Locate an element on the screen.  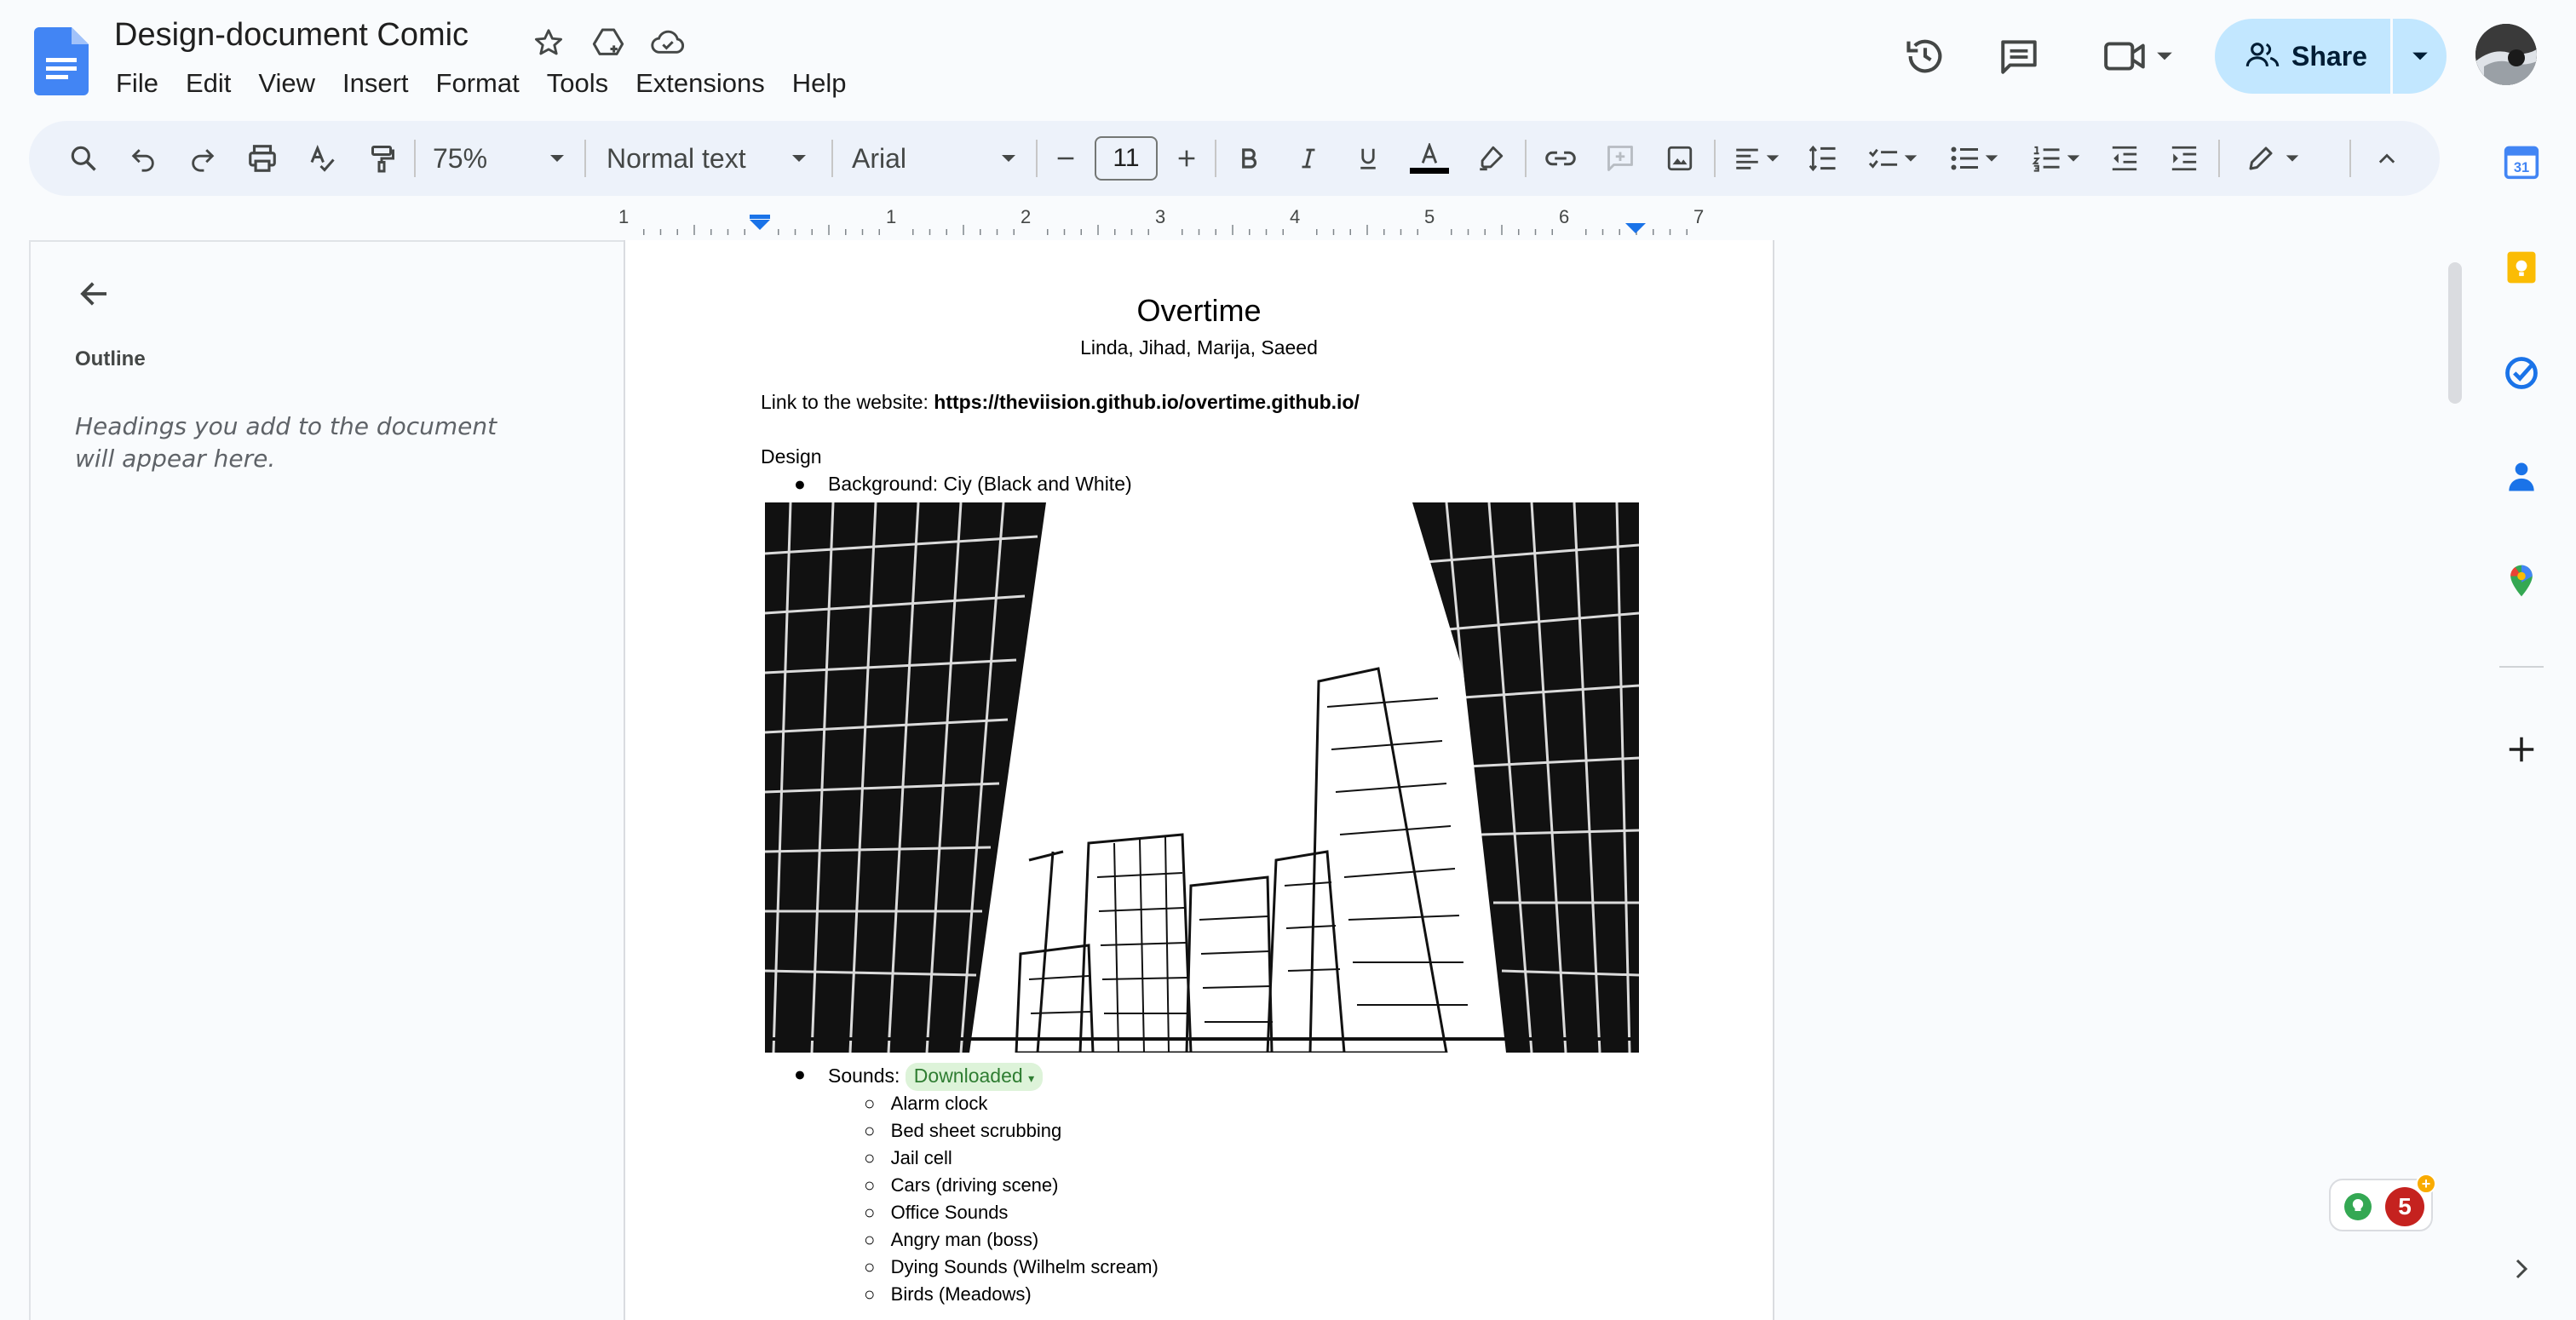
avatar is located at coordinates (2506, 54).